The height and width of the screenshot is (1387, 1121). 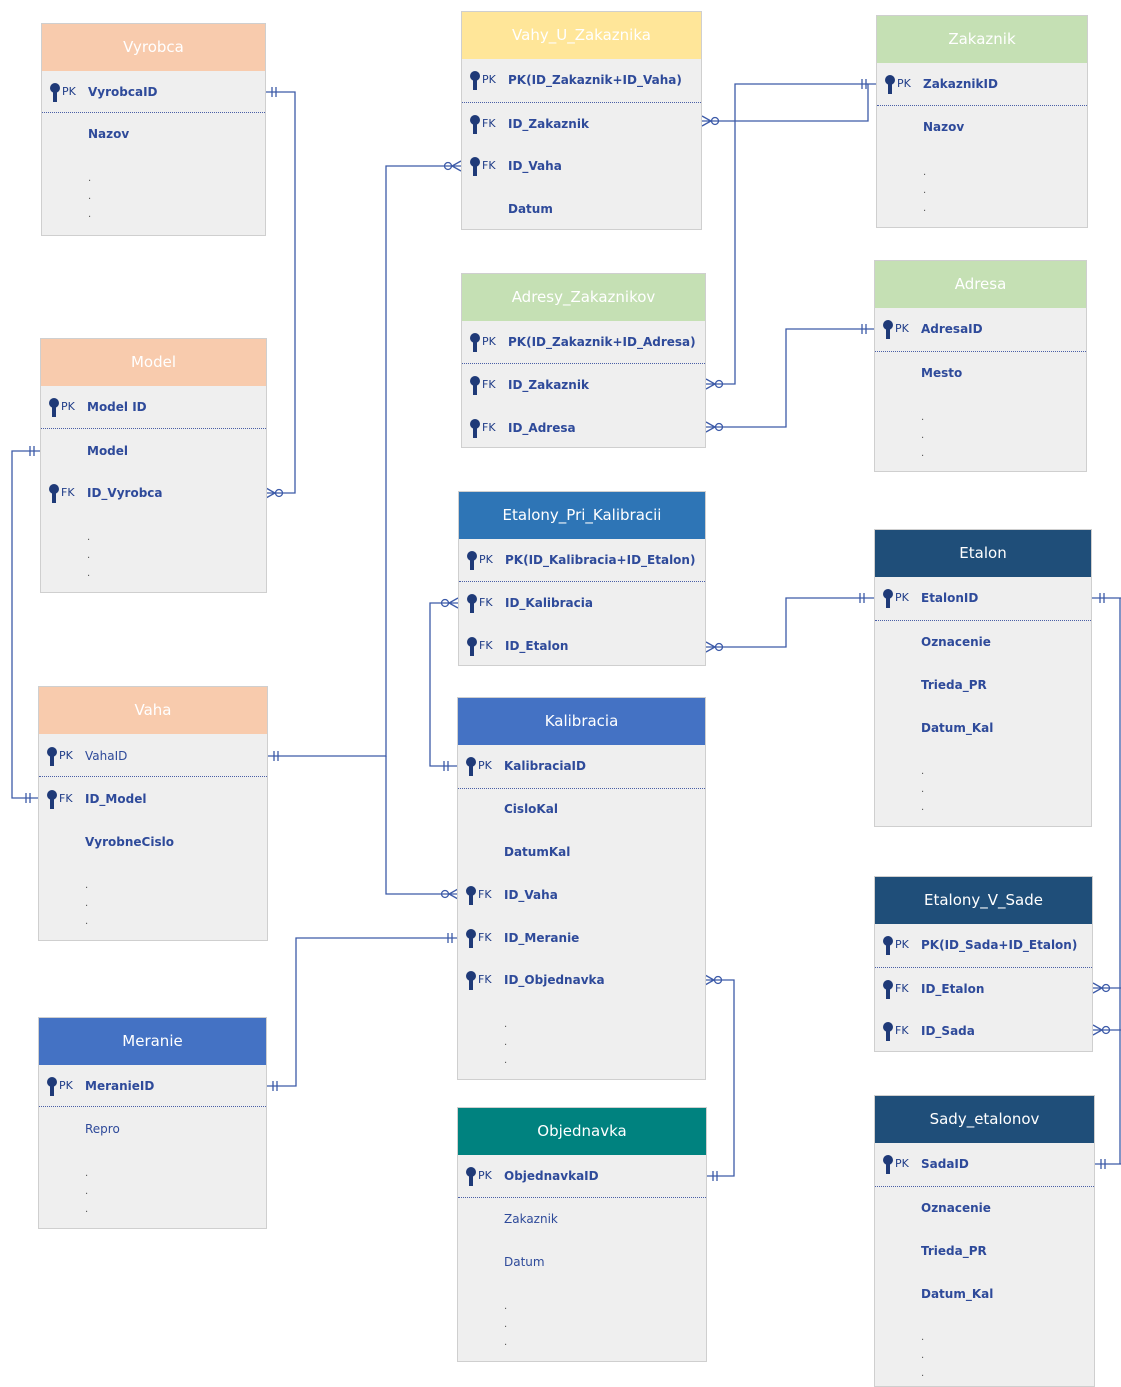 What do you see at coordinates (583, 297) in the screenshot?
I see `entity-title: Adresy_Zakaznikov` at bounding box center [583, 297].